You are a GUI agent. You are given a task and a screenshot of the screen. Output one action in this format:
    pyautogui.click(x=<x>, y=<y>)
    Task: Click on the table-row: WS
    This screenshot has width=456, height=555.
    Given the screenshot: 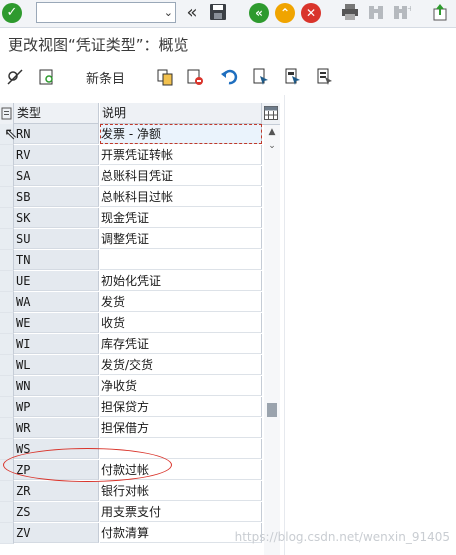 What is the action you would take?
    pyautogui.click(x=131, y=449)
    